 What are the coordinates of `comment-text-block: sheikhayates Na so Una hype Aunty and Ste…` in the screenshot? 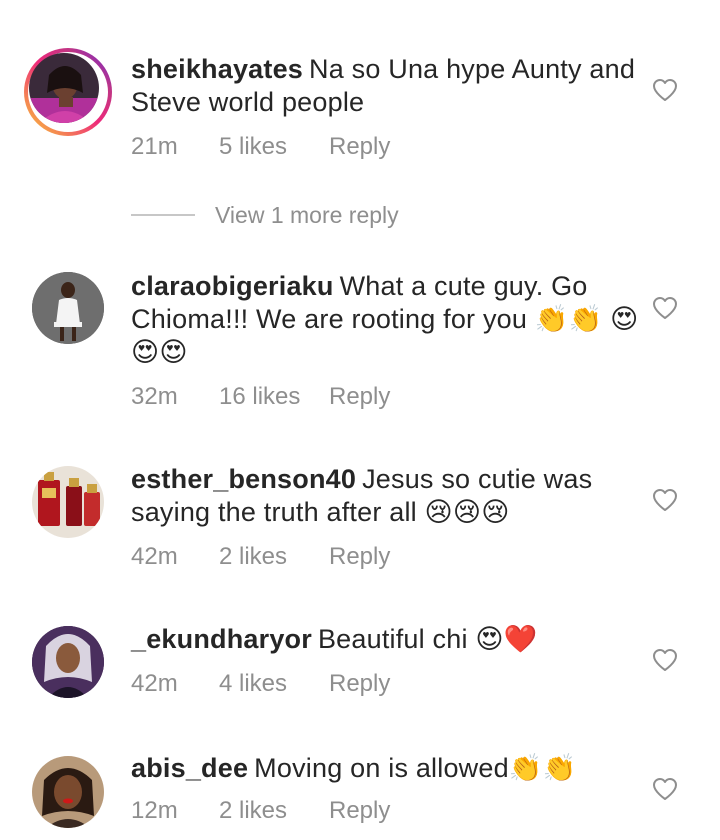 It's located at (386, 86).